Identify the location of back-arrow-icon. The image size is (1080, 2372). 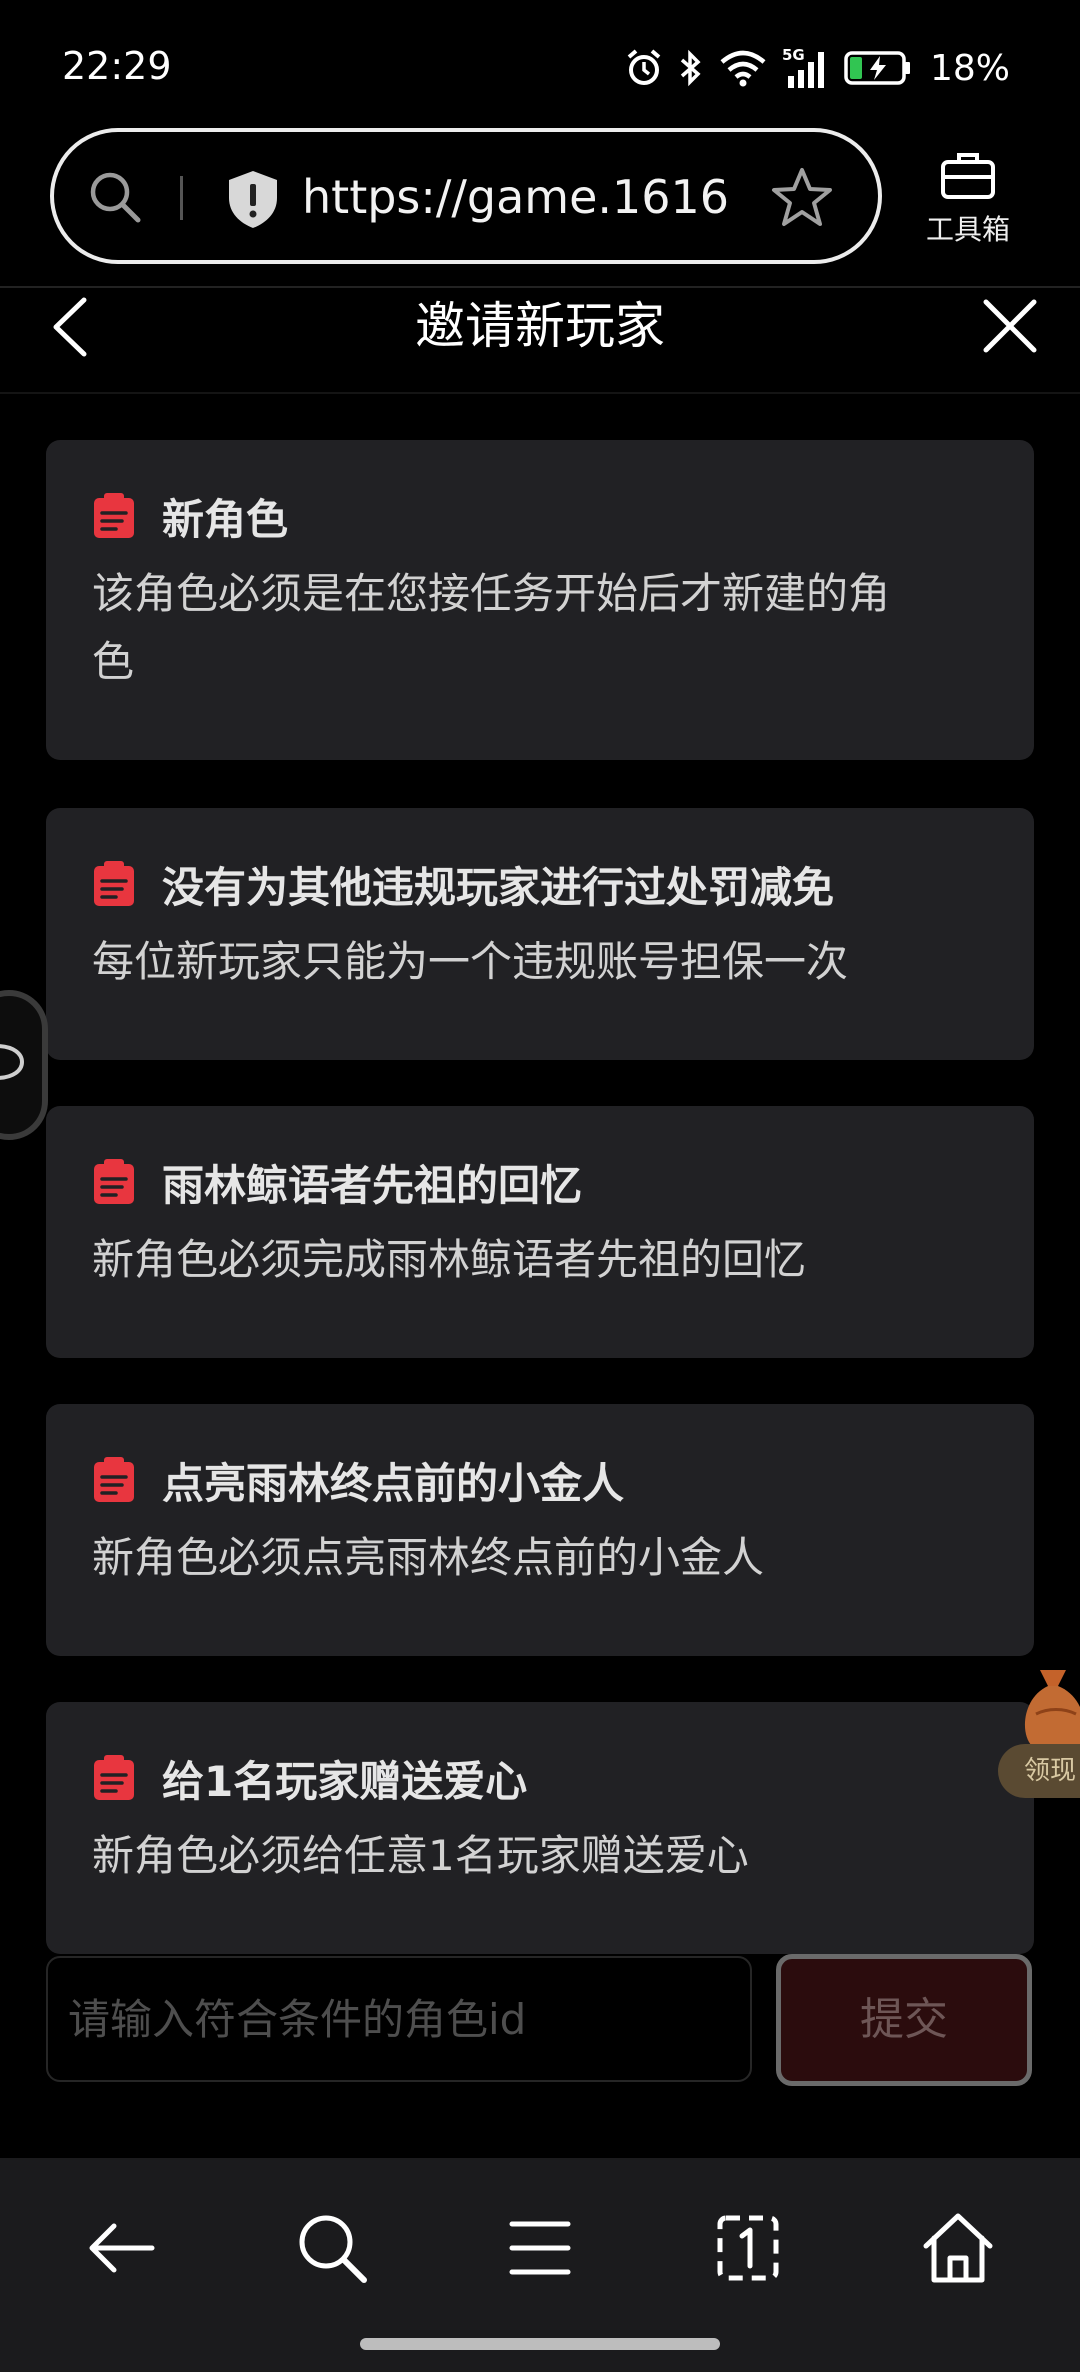
(122, 2248).